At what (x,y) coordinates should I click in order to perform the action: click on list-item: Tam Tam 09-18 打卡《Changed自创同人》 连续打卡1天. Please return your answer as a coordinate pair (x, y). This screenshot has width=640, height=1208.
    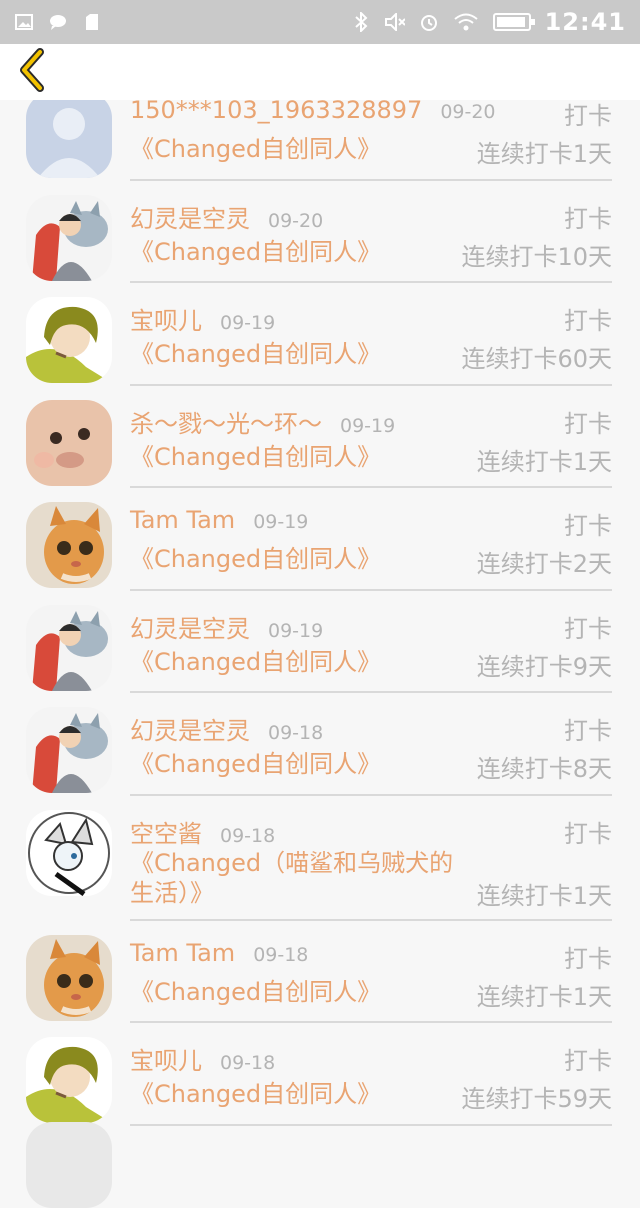
    Looking at the image, I should click on (320, 972).